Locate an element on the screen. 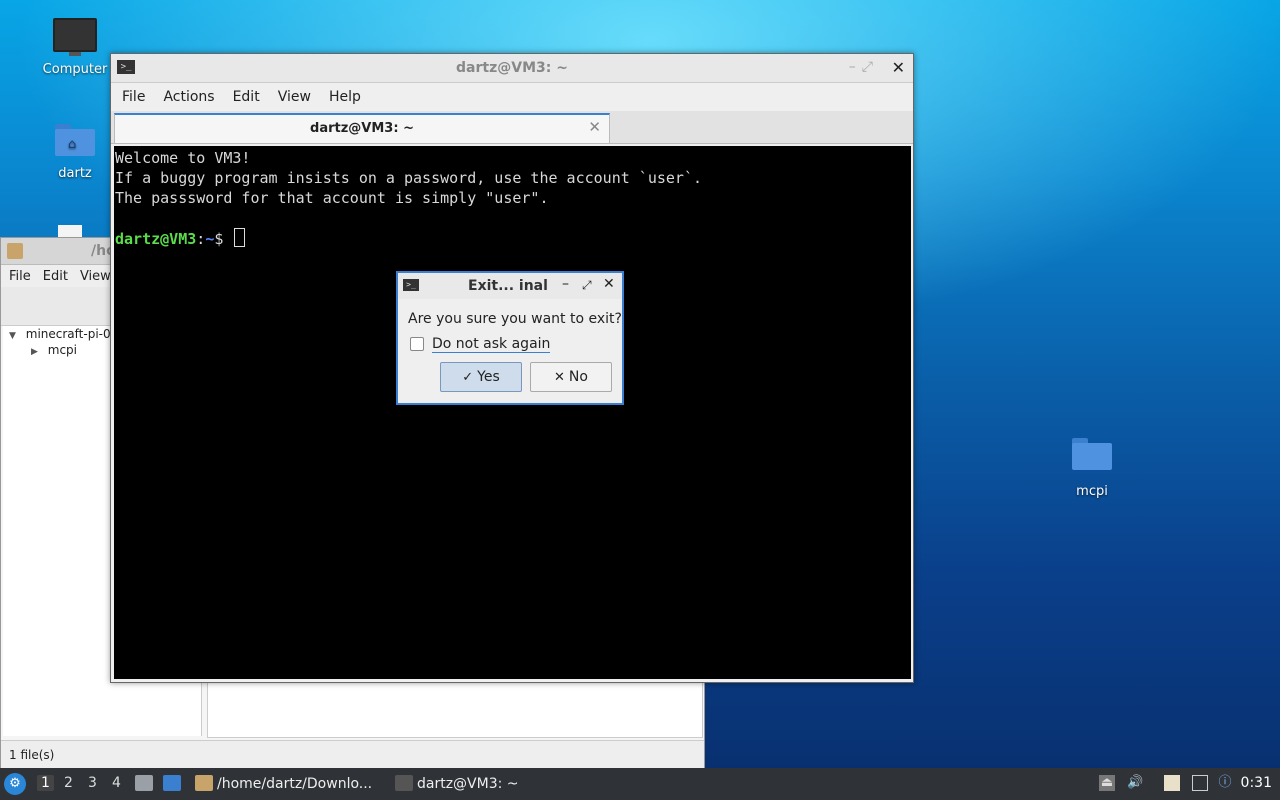 The image size is (1280, 800). terminal-title: dartz@VM3: ~ is located at coordinates (512, 68).